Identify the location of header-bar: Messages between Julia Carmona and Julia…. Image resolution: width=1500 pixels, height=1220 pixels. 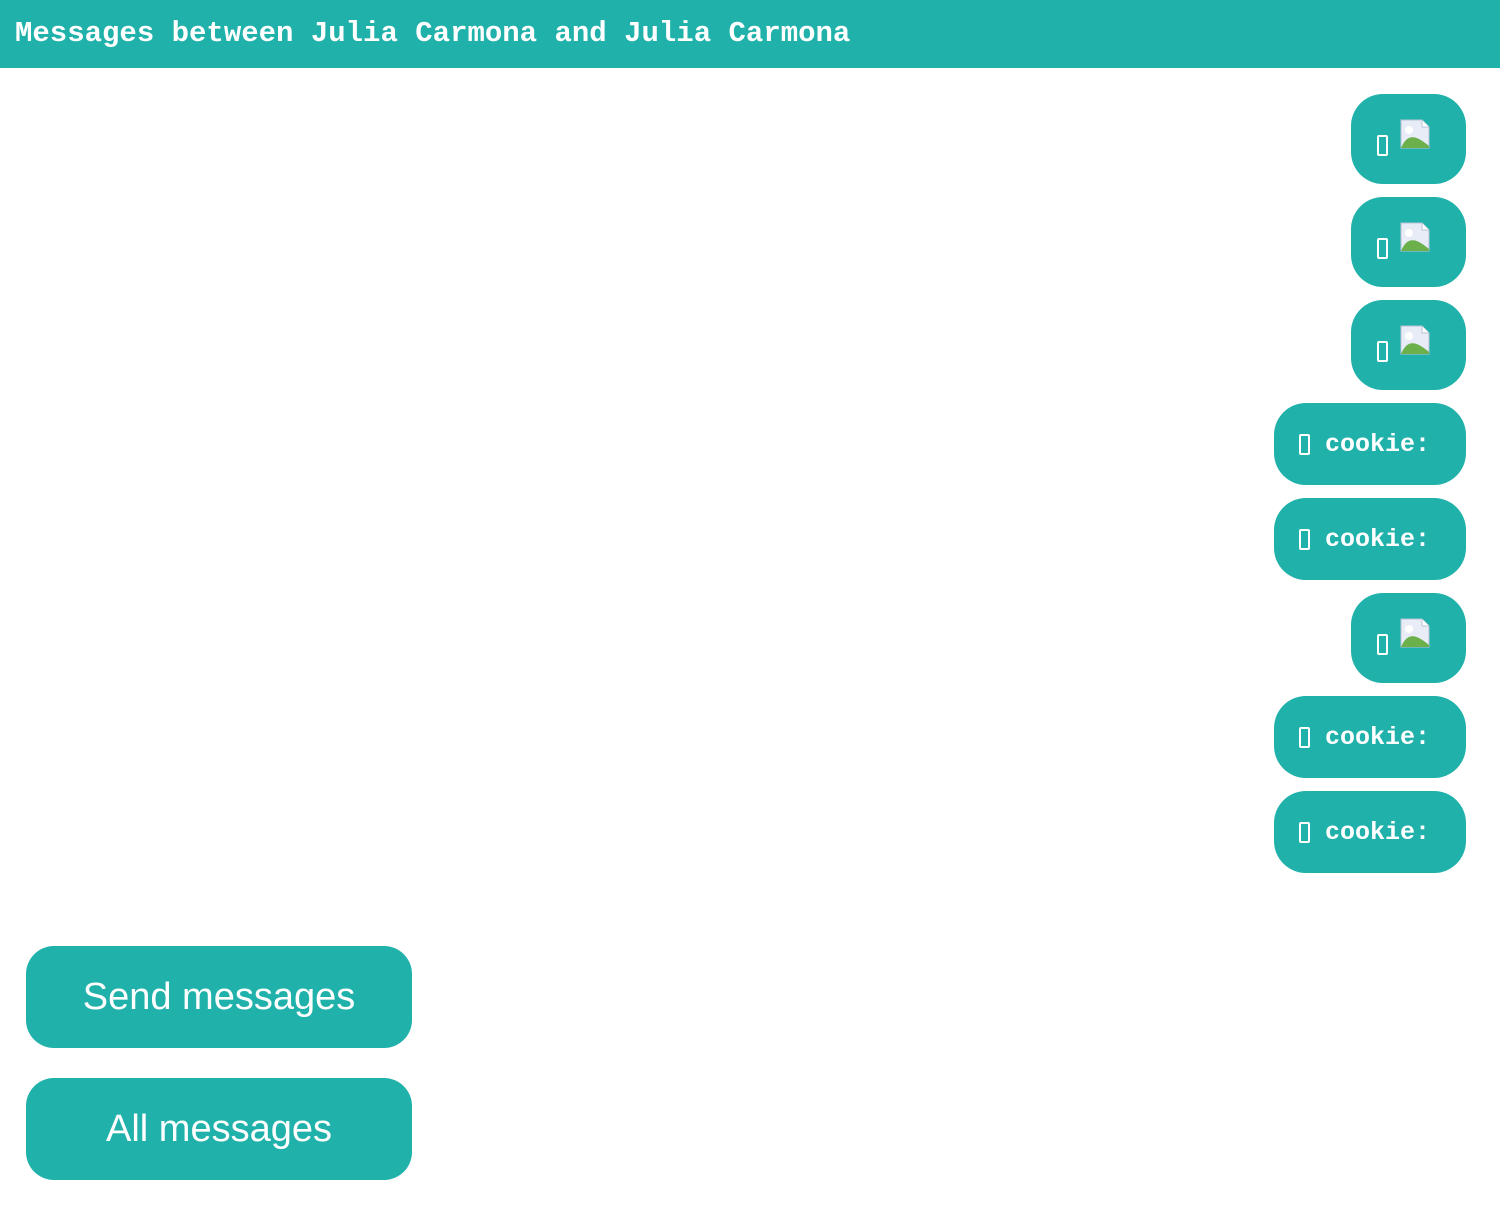
(750, 34).